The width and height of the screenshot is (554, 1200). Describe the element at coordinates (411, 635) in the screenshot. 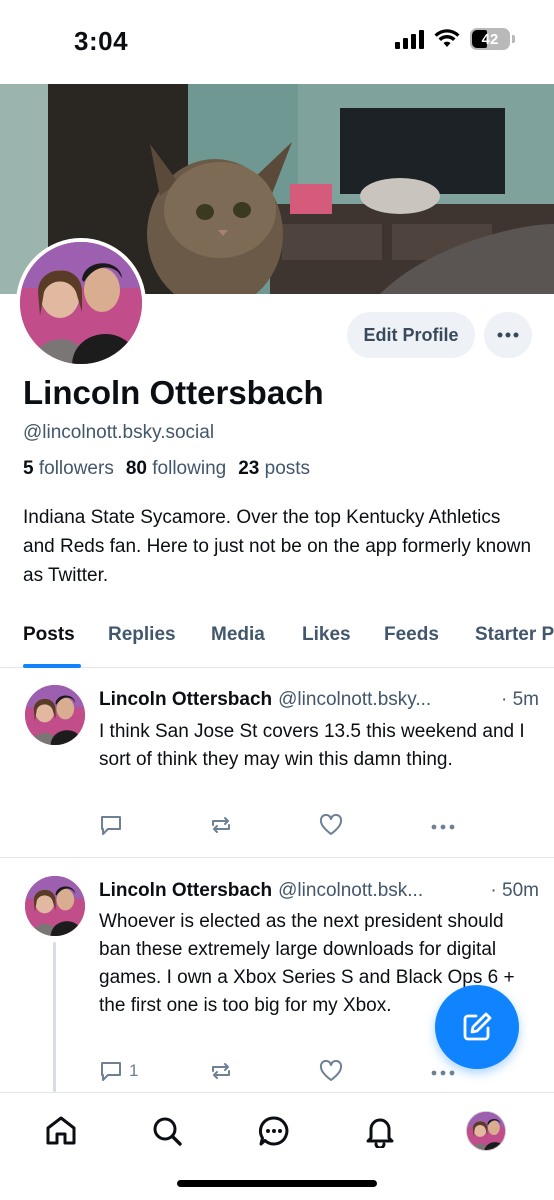

I see `tab-feeds: Feeds` at that location.